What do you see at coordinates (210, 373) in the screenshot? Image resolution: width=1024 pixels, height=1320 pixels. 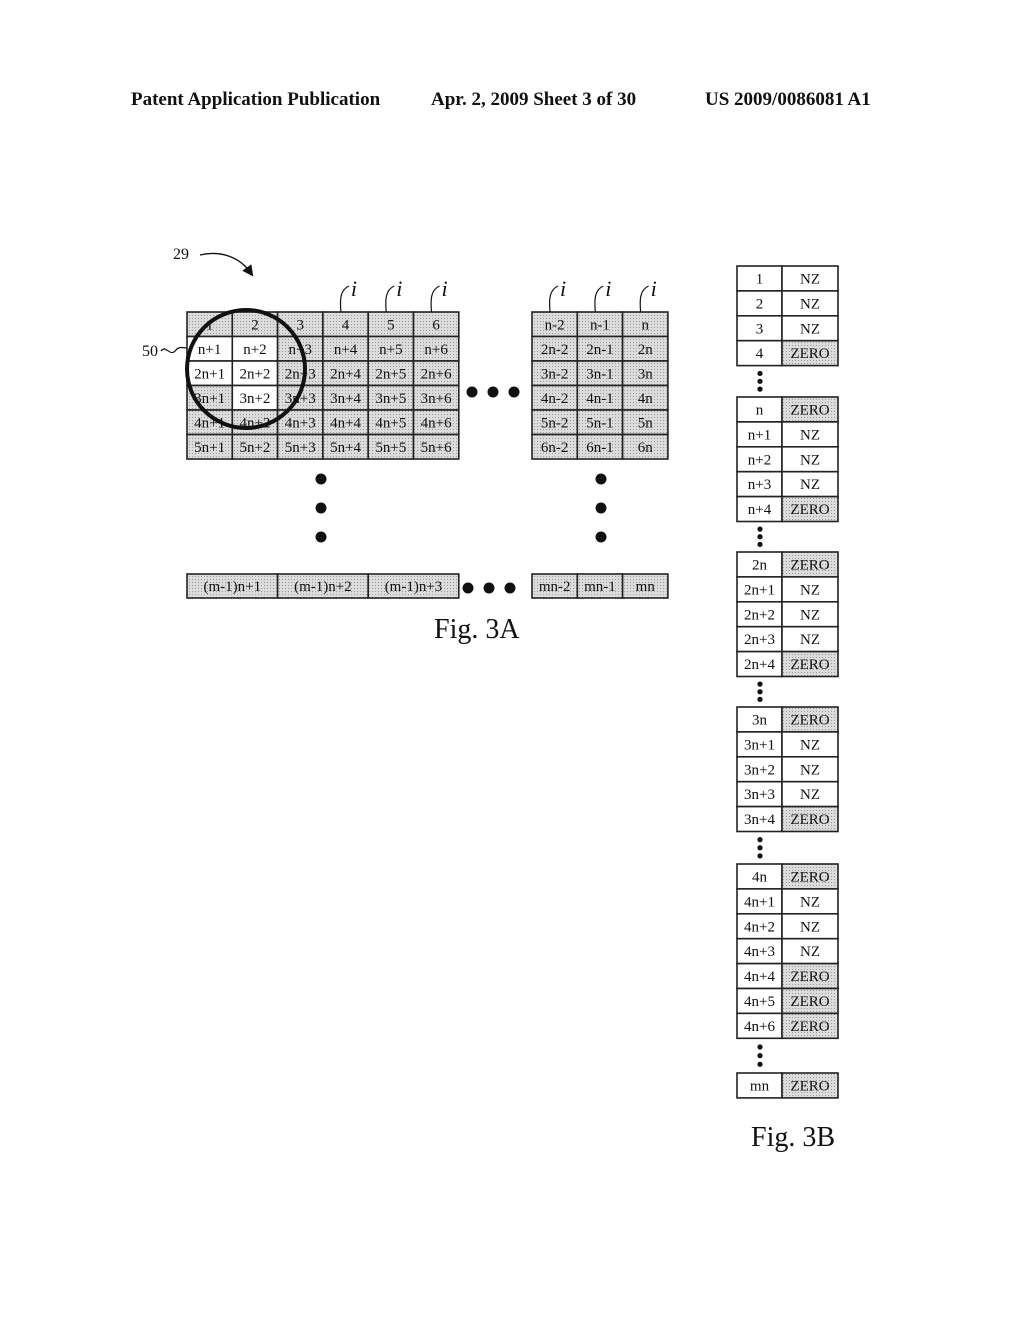 I see `matrix-cell: 2n+1` at bounding box center [210, 373].